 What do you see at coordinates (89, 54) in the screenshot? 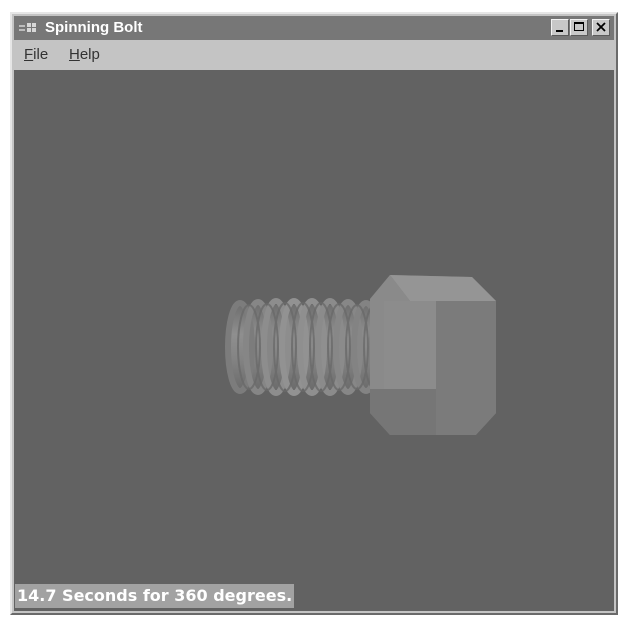
I see `menu-help-rest: elp` at bounding box center [89, 54].